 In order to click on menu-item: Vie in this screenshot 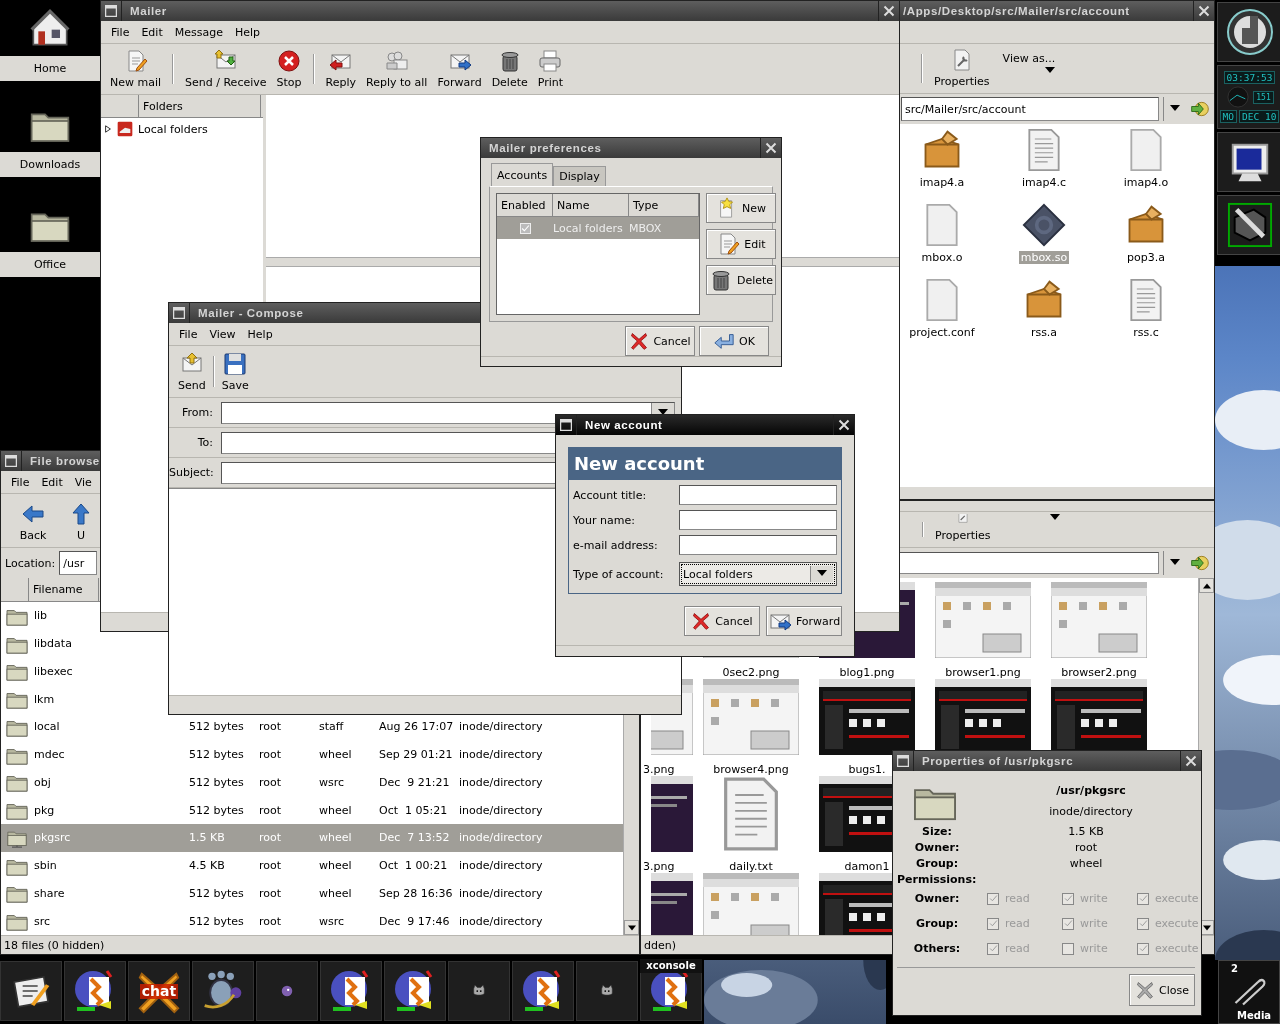, I will do `click(83, 482)`.